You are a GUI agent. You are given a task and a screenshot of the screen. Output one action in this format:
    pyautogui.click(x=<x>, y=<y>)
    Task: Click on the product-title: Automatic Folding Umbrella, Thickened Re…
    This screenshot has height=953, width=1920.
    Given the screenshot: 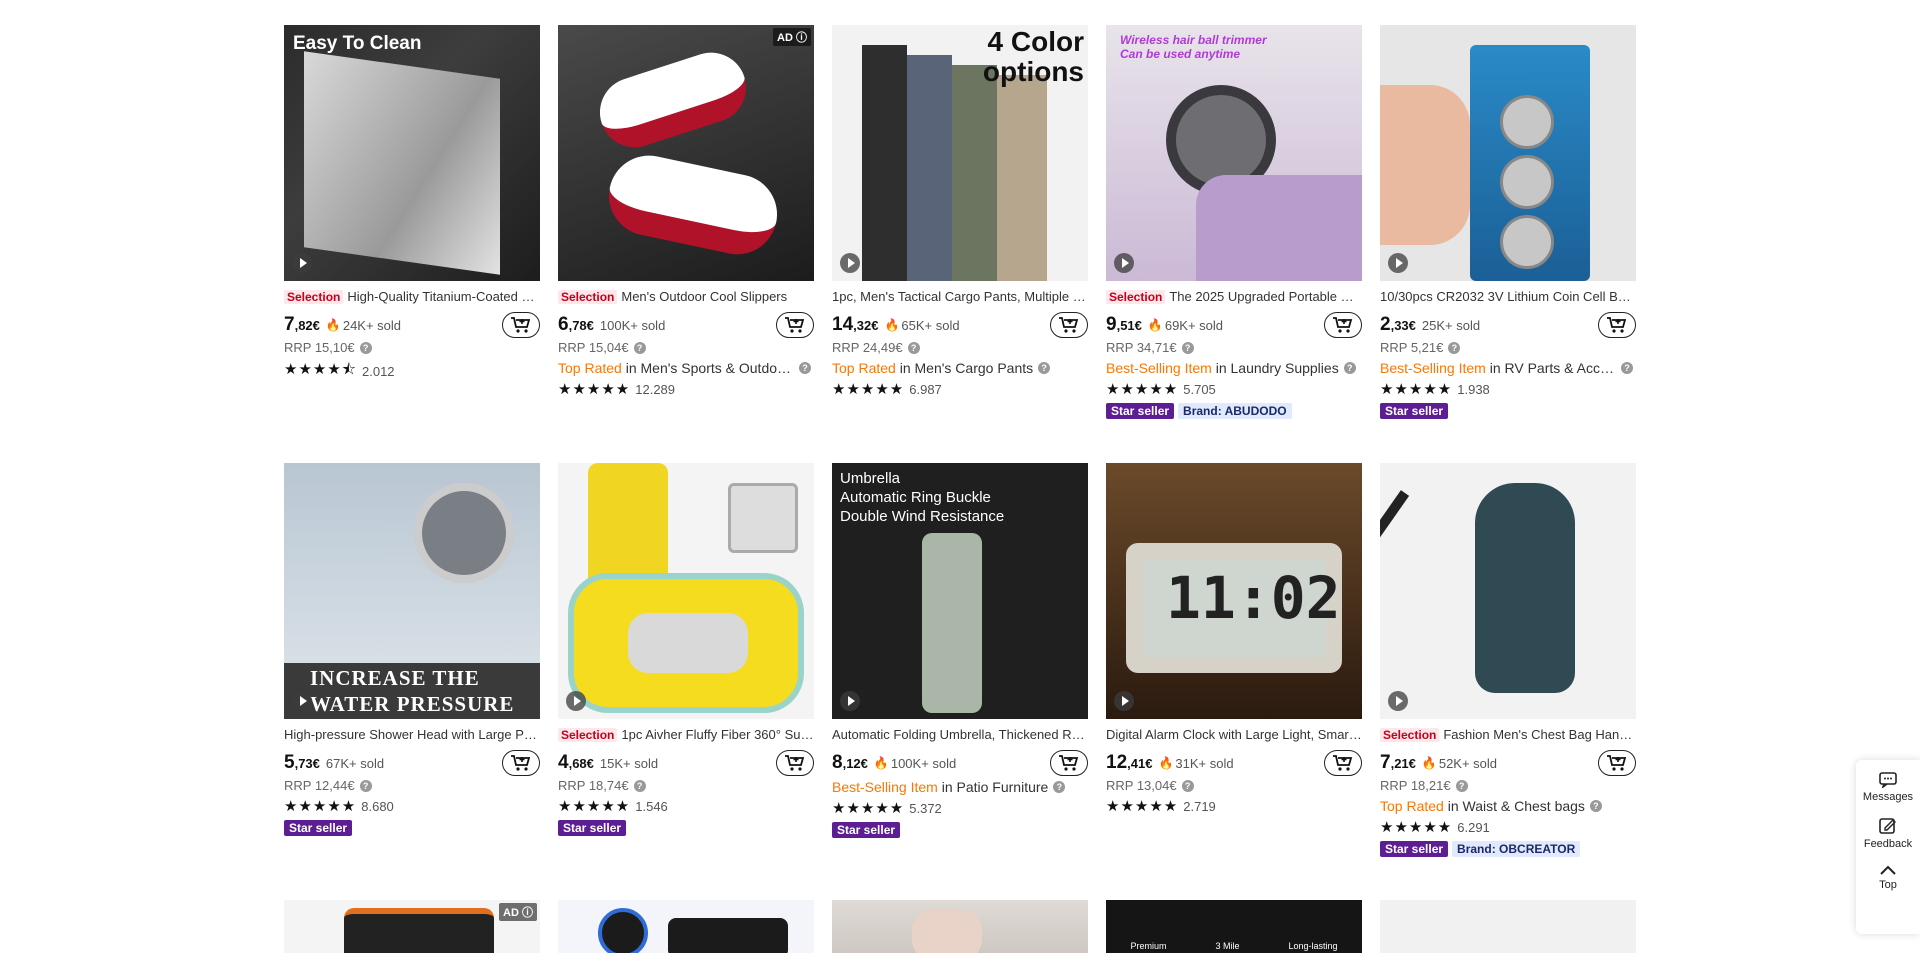 What is the action you would take?
    pyautogui.click(x=960, y=735)
    